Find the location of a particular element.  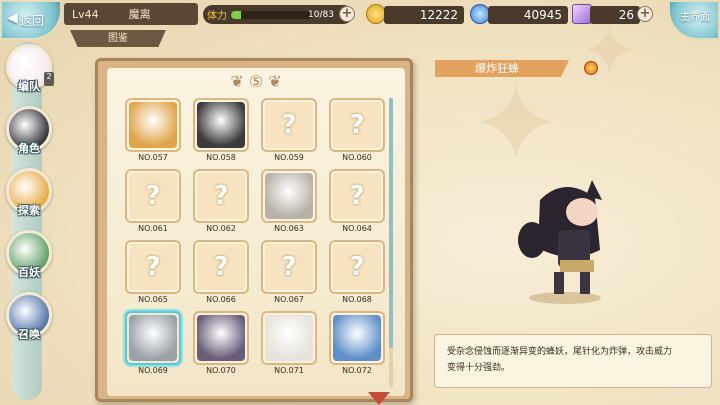

monster-cell: ? NO.067 is located at coordinates (289, 274).